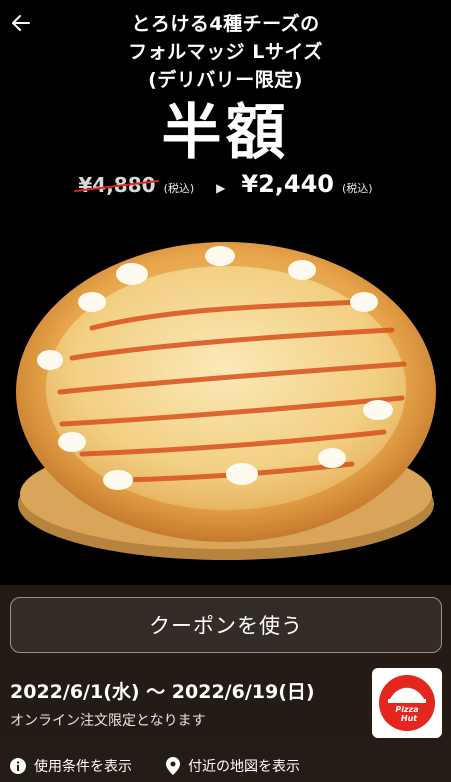 Image resolution: width=451 pixels, height=782 pixels. I want to click on old-price-tax-label: (税込), so click(179, 188).